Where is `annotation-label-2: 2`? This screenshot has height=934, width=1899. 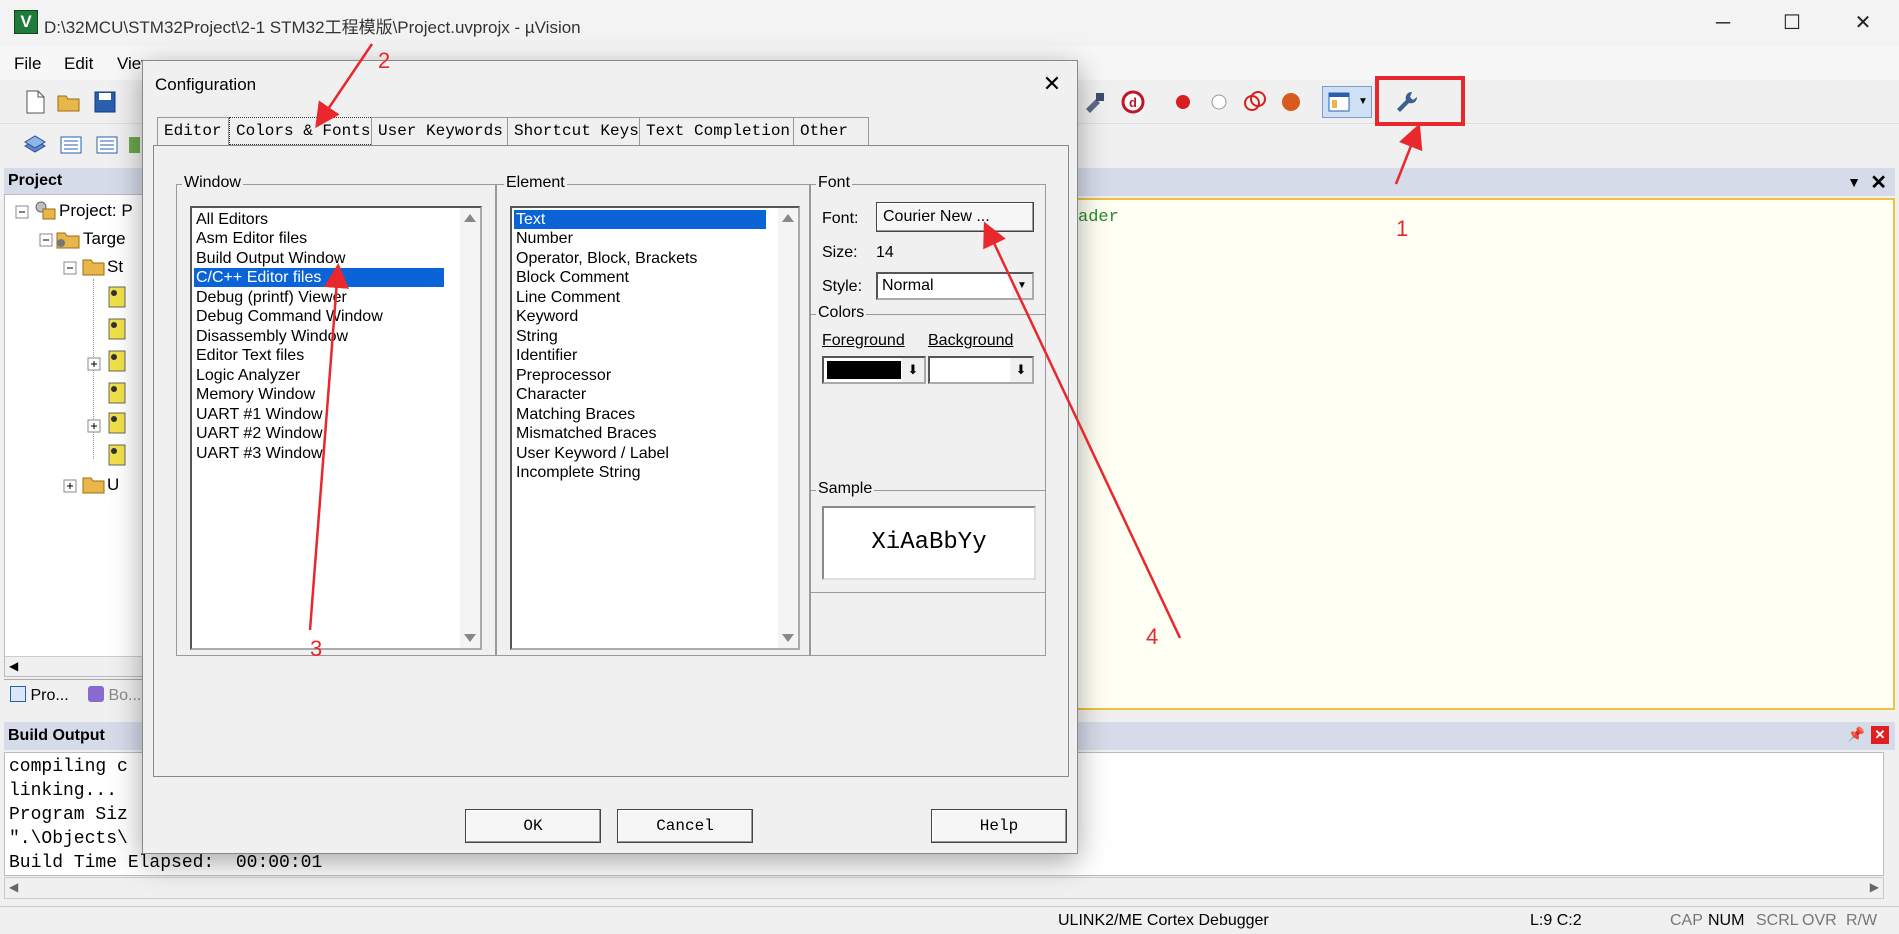
annotation-label-2: 2 is located at coordinates (384, 60).